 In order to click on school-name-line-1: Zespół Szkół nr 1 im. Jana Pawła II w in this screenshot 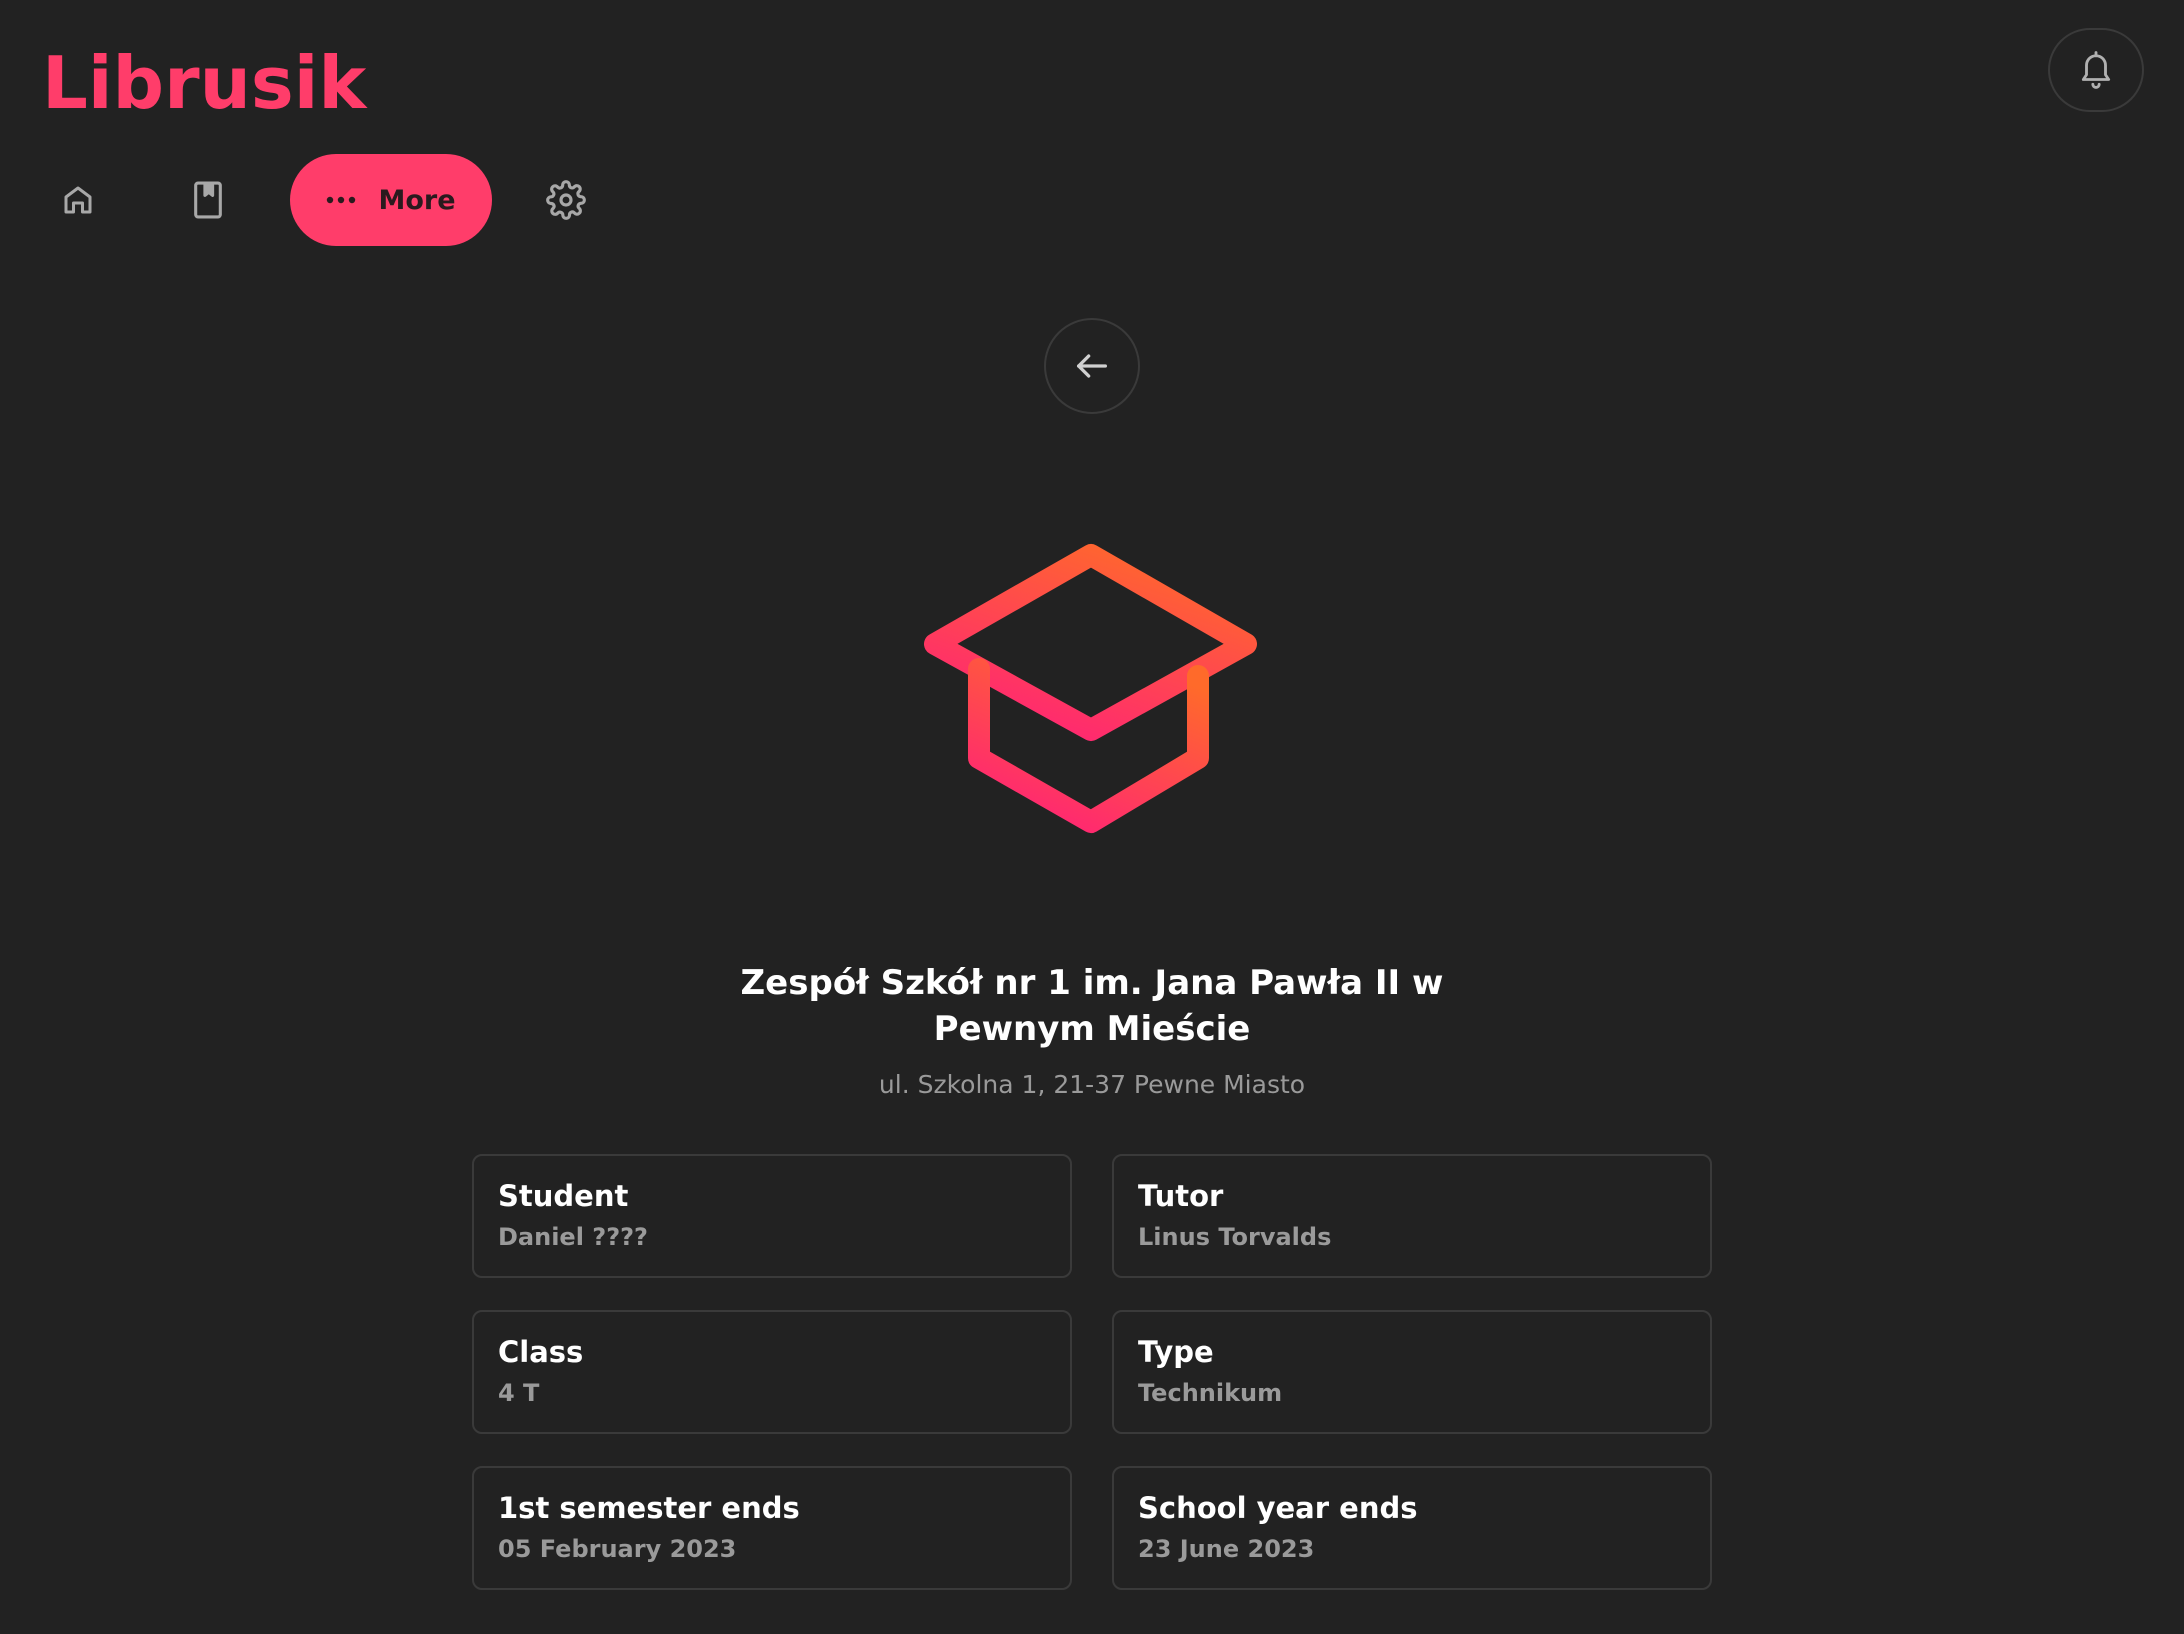, I will do `click(1092, 983)`.